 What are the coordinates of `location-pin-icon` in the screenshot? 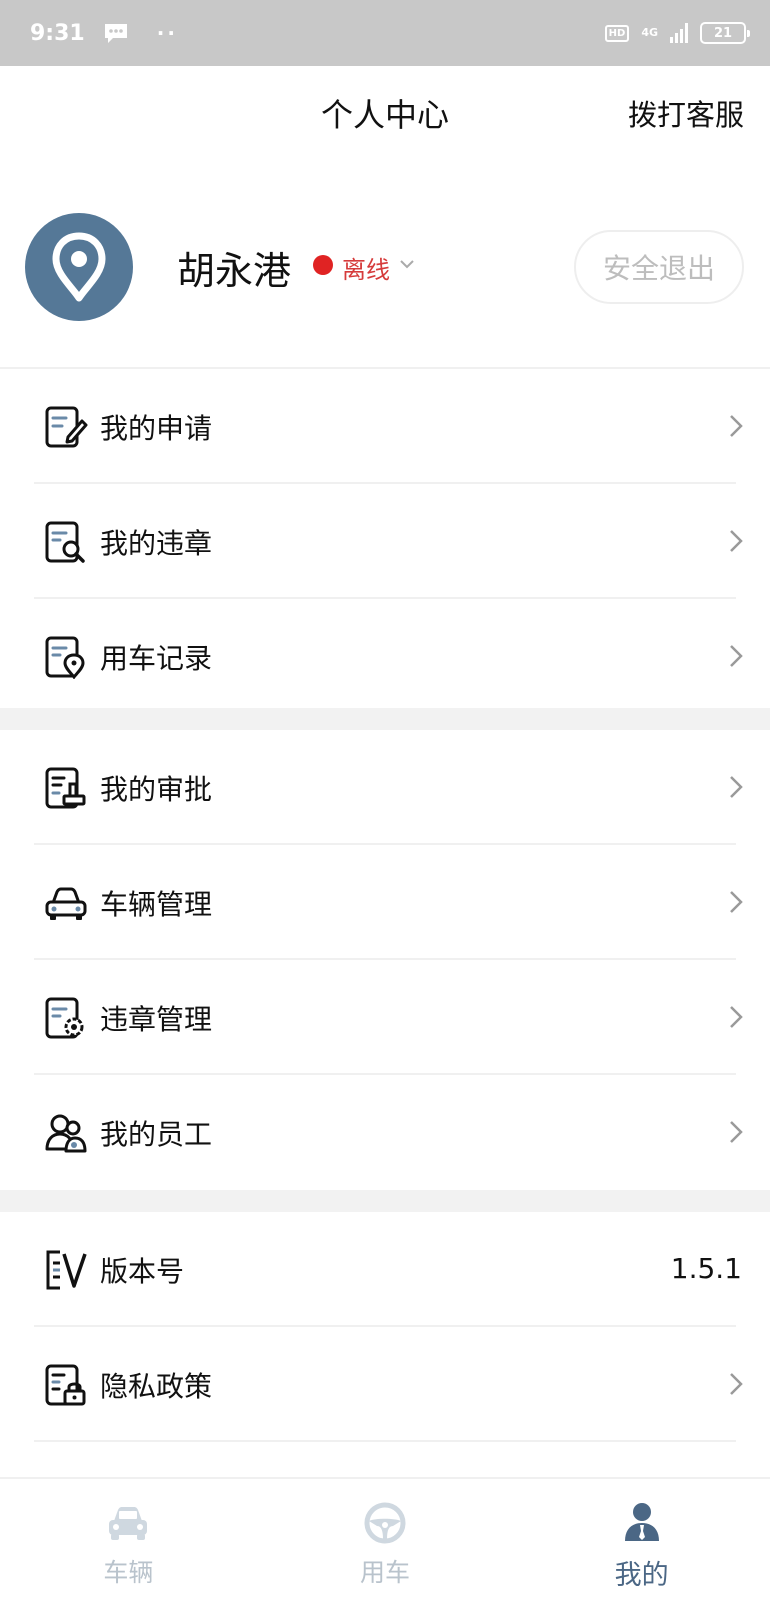 It's located at (79, 267).